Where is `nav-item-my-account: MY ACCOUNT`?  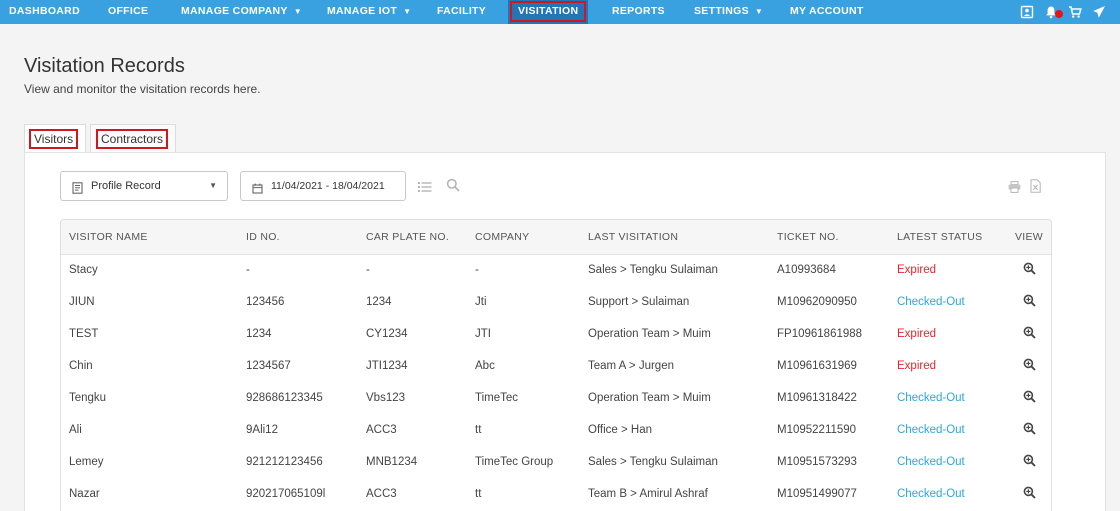 nav-item-my-account: MY ACCOUNT is located at coordinates (827, 12).